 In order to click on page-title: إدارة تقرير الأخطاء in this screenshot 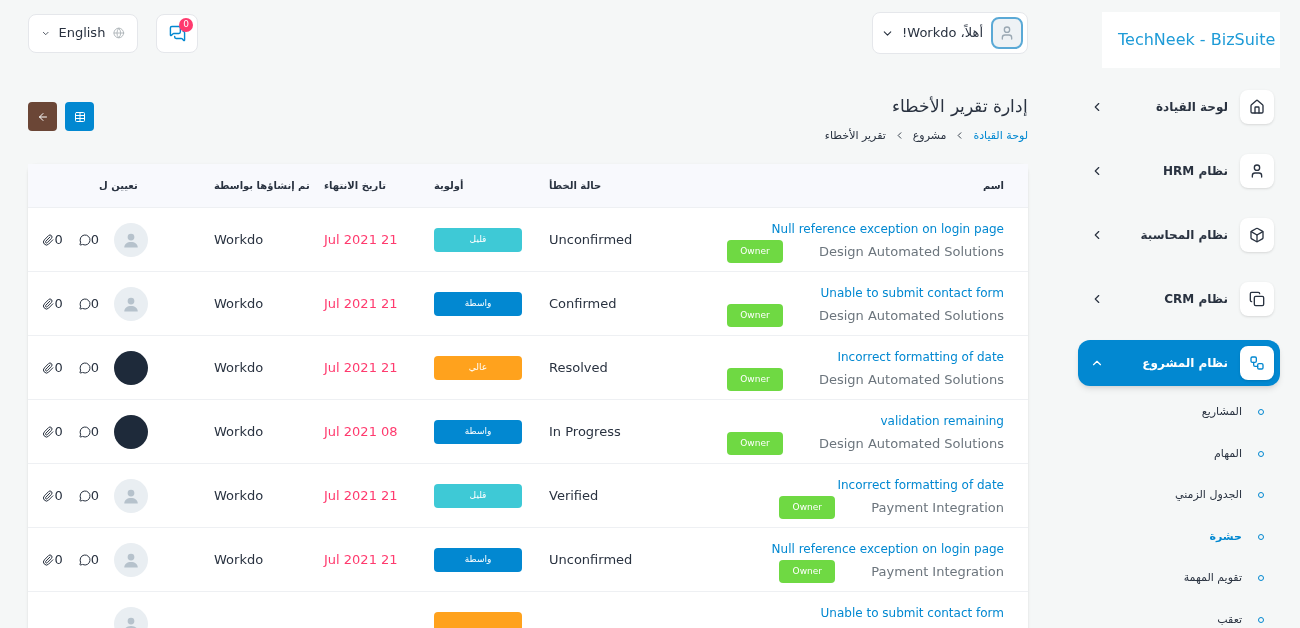, I will do `click(959, 106)`.